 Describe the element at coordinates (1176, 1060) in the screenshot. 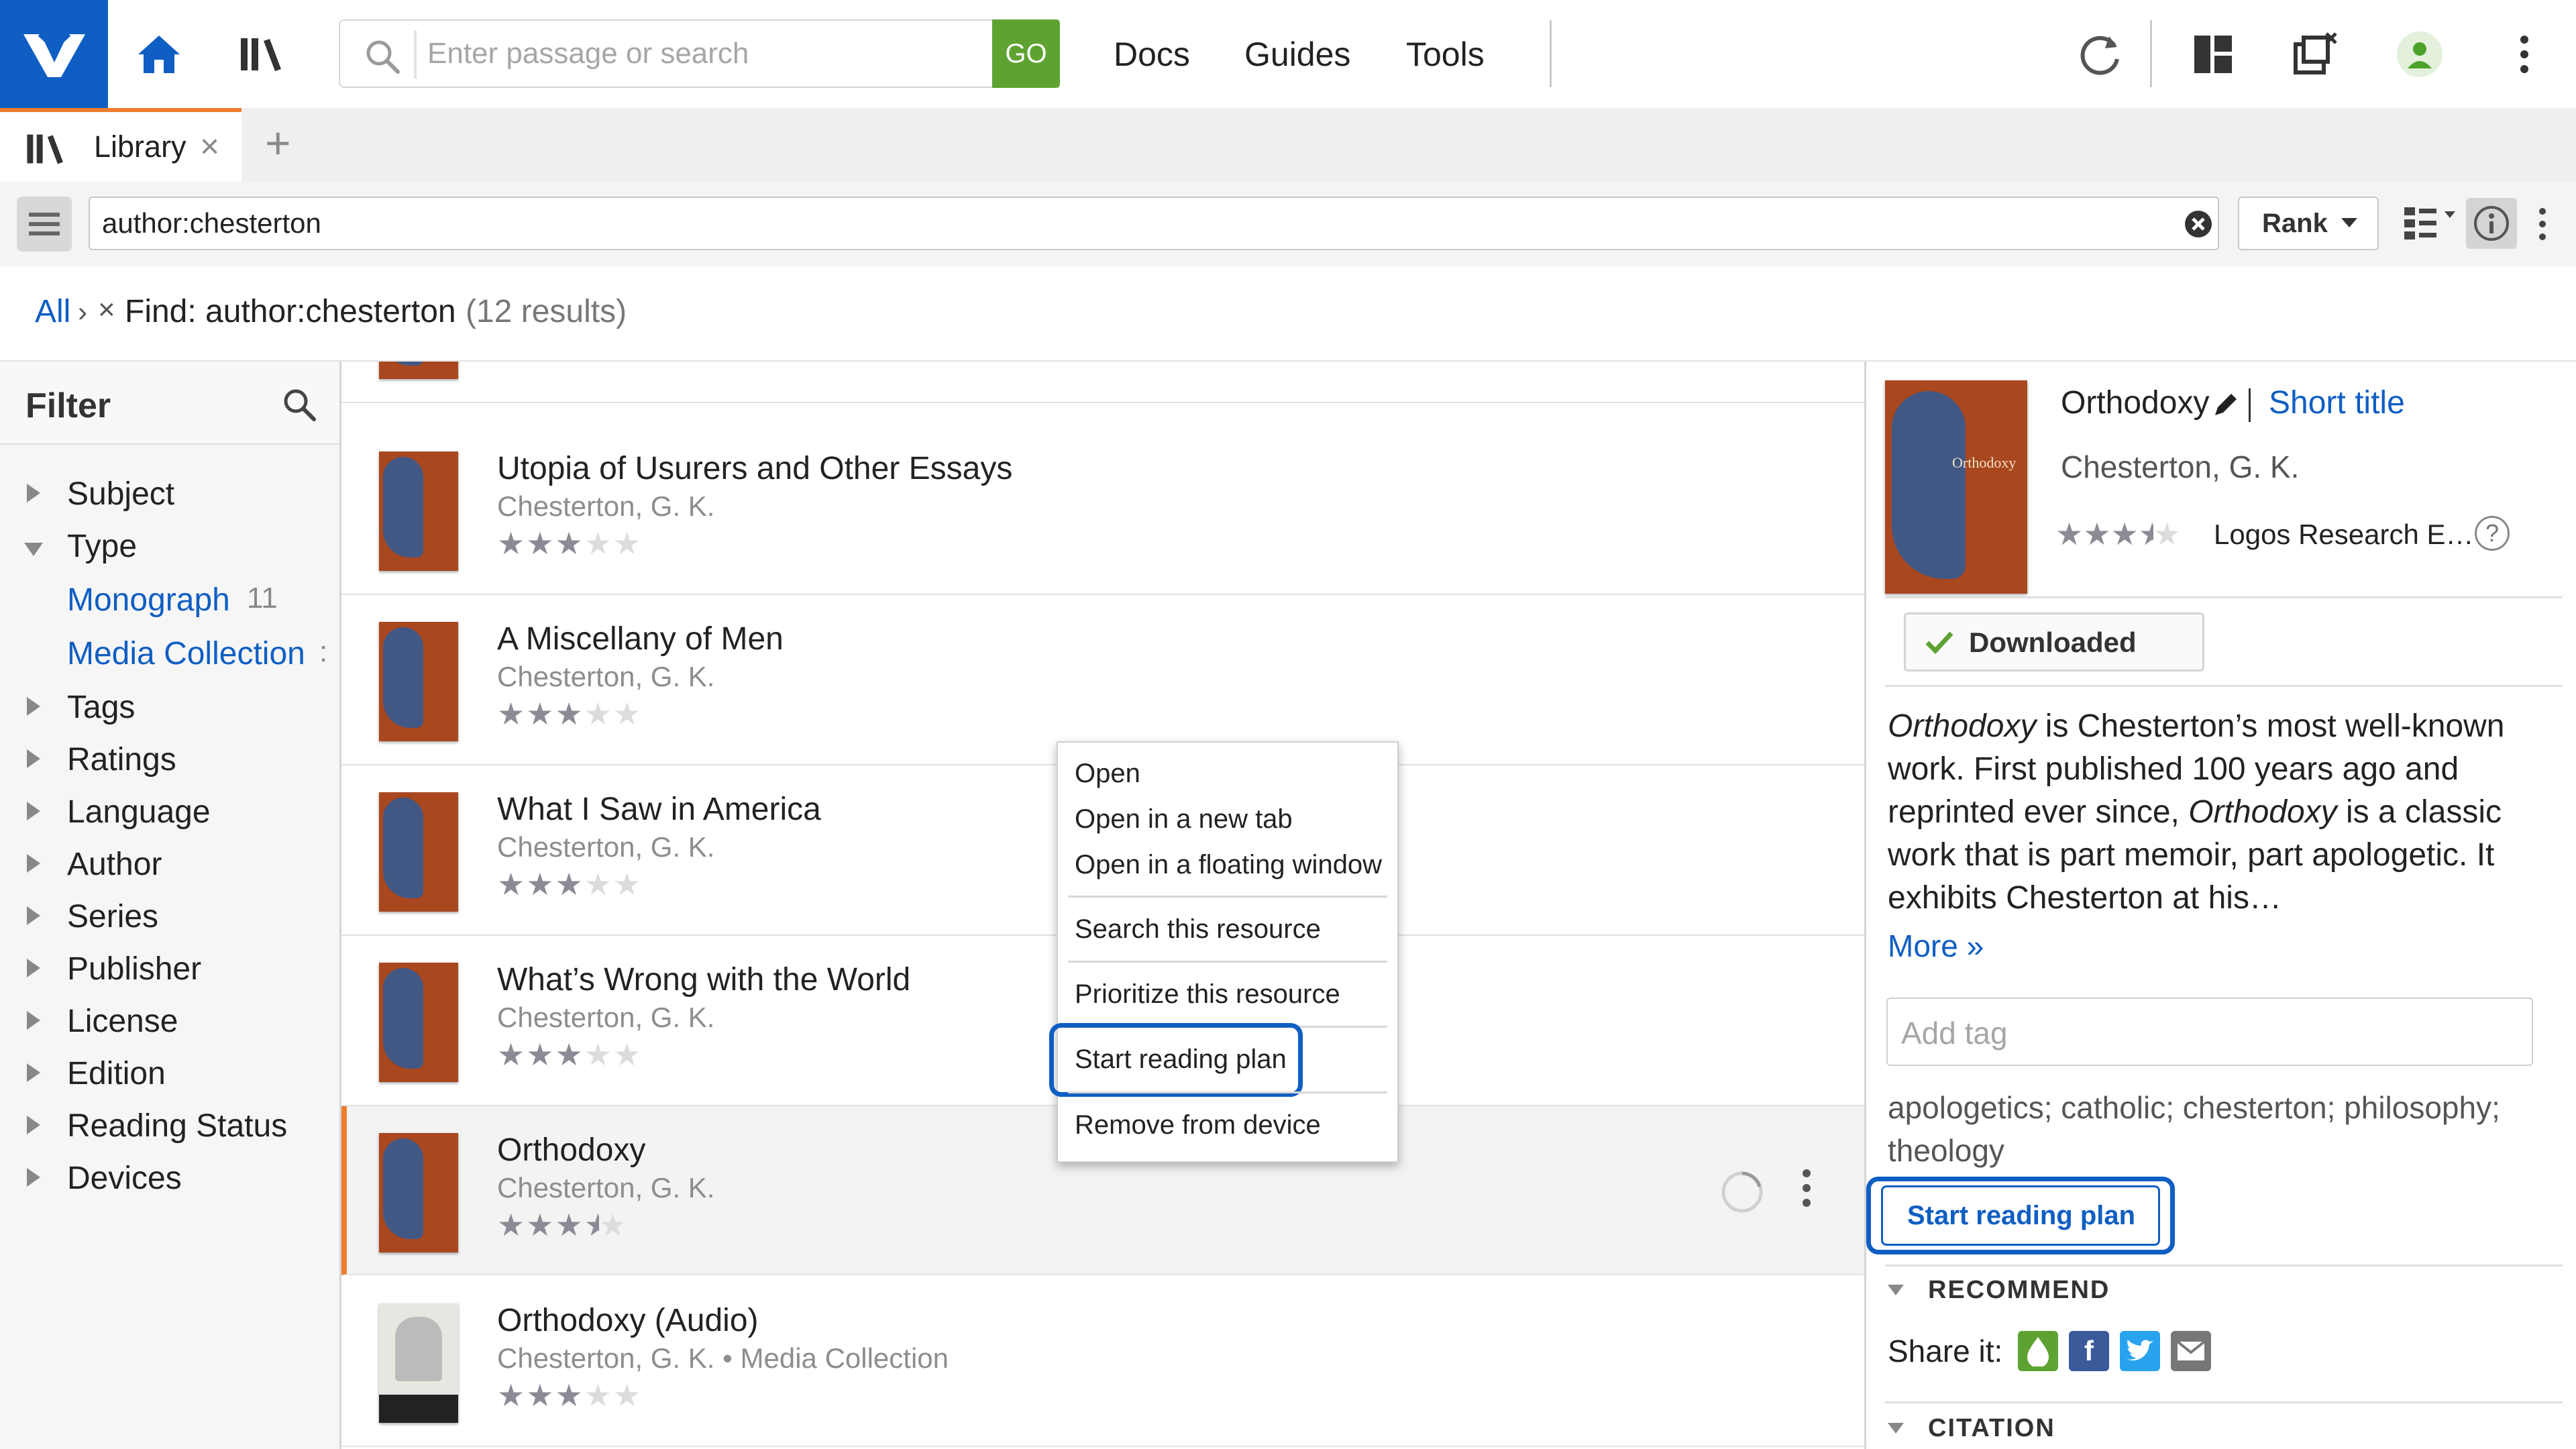

I see `highlight-outline` at that location.